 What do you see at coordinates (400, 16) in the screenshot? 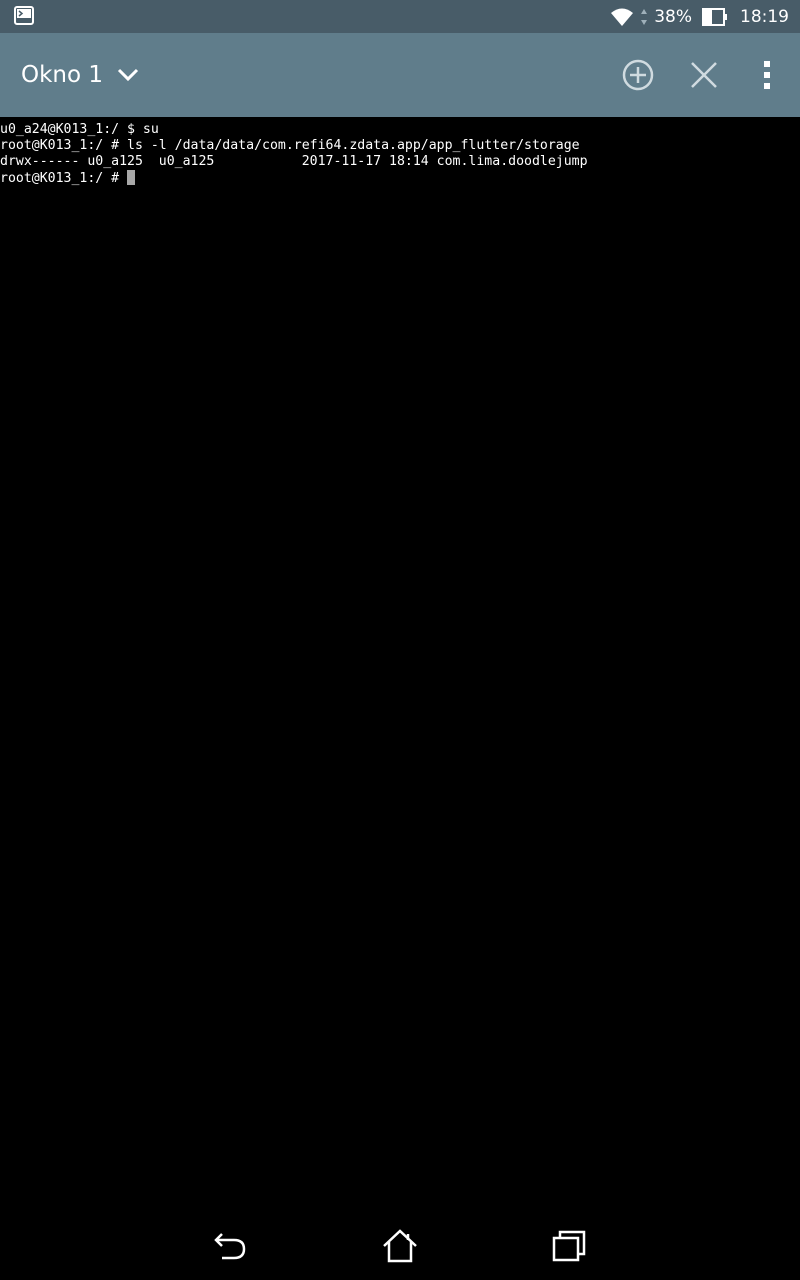
I see `status-bar: 38% 18:19` at bounding box center [400, 16].